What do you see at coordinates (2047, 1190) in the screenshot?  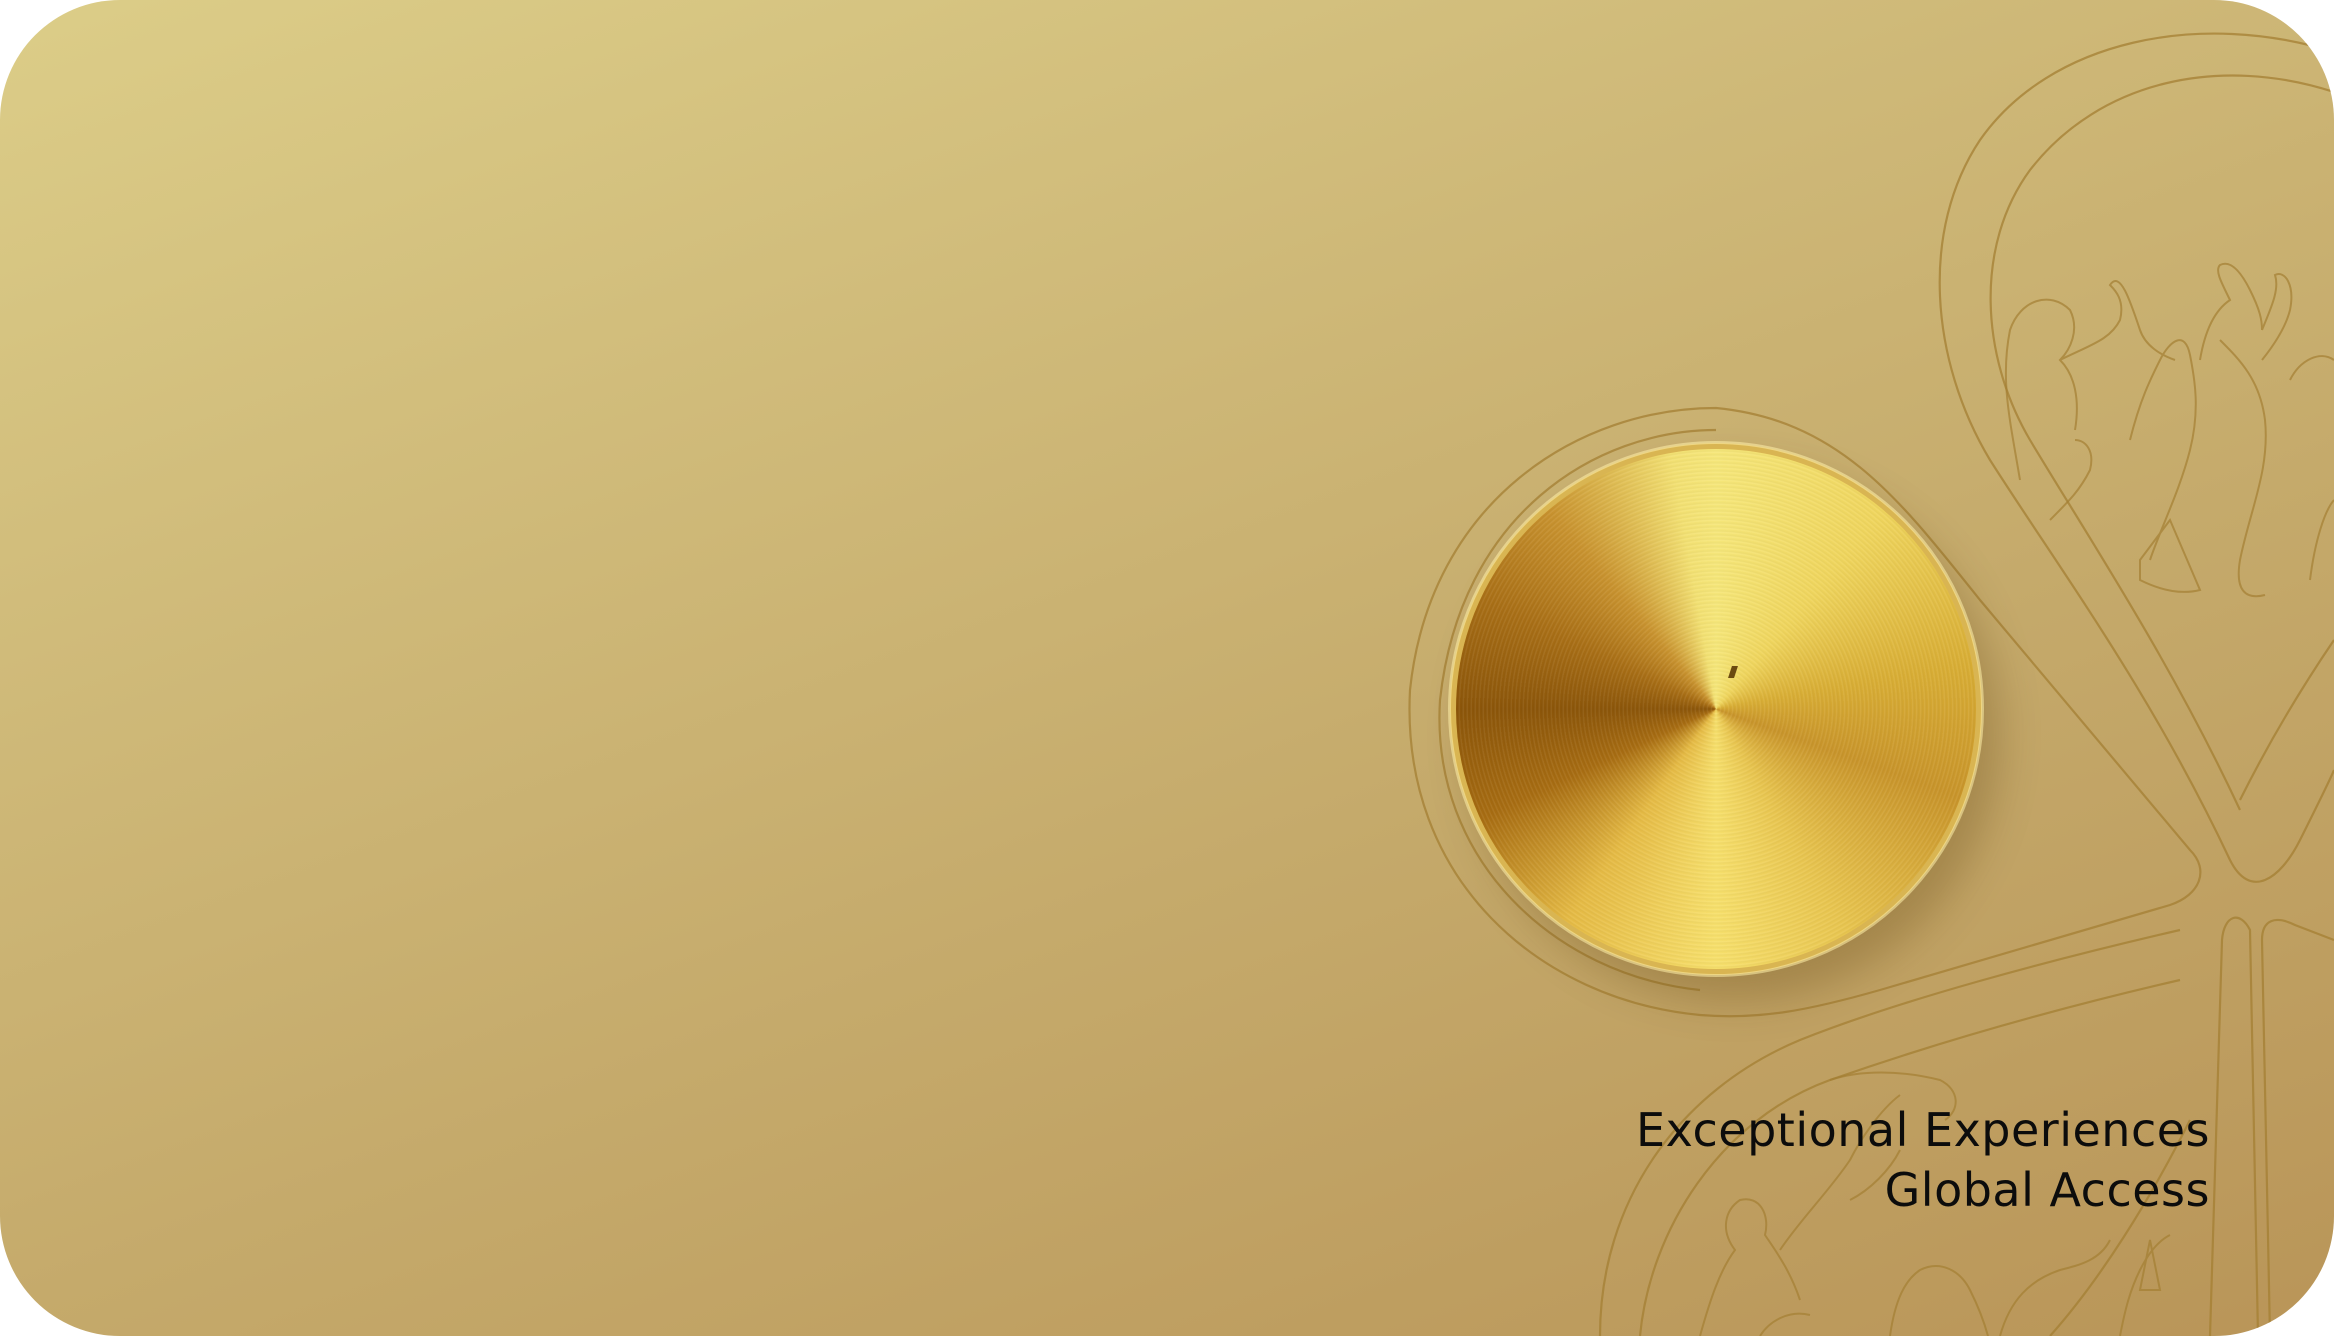 I see `tagline-line-2: Global Access` at bounding box center [2047, 1190].